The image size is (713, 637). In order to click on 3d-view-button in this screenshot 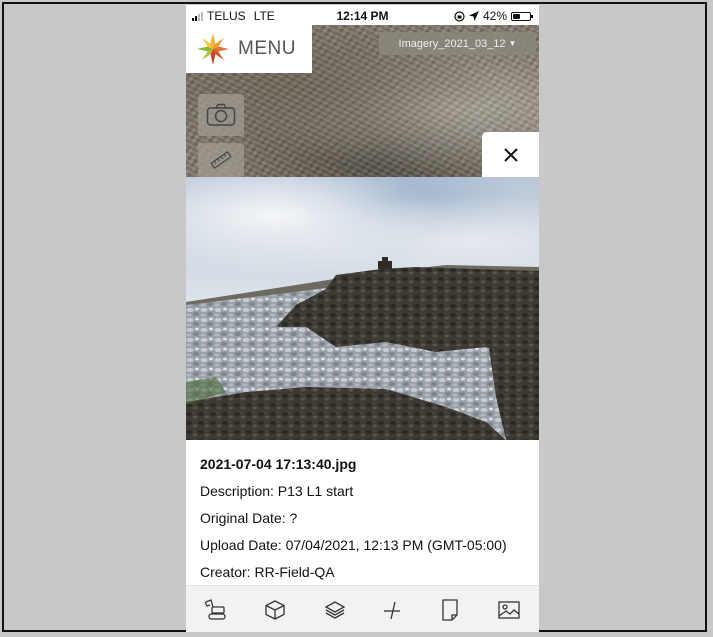, I will do `click(275, 610)`.